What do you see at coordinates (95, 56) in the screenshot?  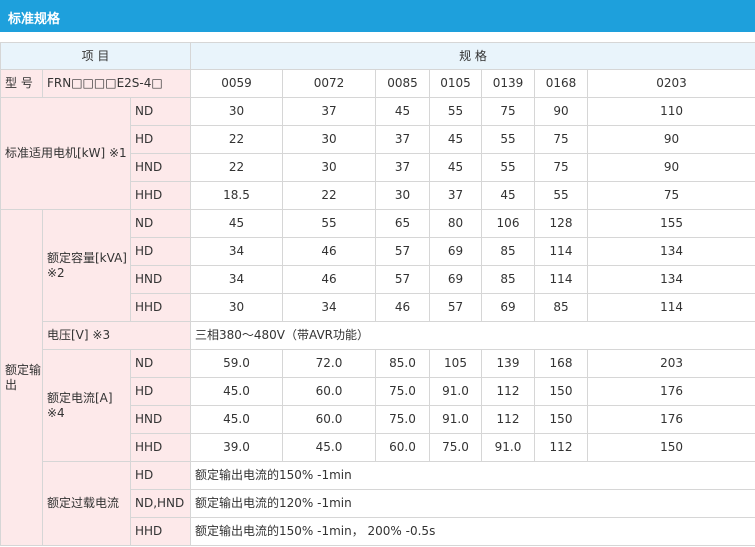 I see `header-item: 项 目` at bounding box center [95, 56].